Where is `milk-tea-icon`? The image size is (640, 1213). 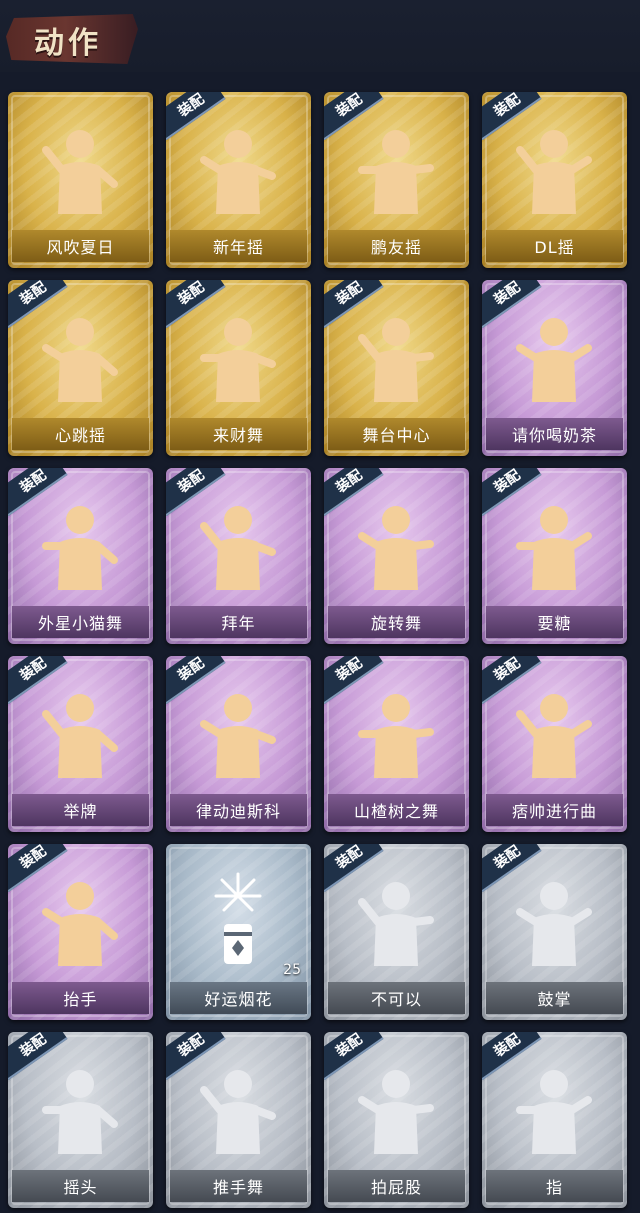 milk-tea-icon is located at coordinates (554, 357).